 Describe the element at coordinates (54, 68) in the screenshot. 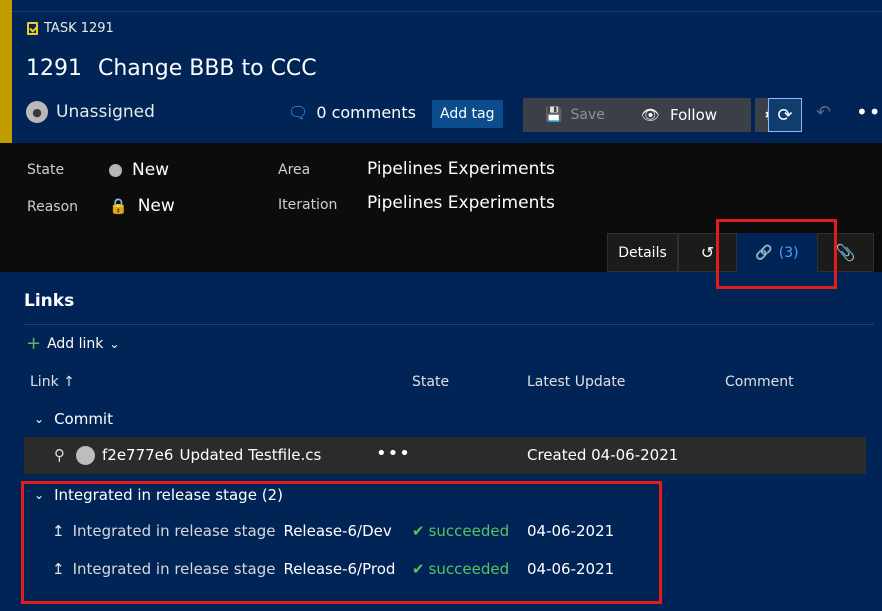

I see `work-item-id: 1291` at that location.